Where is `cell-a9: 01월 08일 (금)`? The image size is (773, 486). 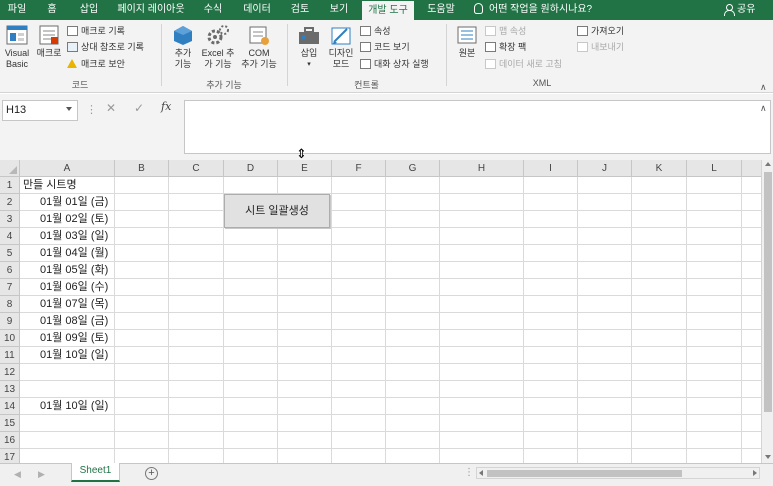 cell-a9: 01월 08일 (금) is located at coordinates (74, 321).